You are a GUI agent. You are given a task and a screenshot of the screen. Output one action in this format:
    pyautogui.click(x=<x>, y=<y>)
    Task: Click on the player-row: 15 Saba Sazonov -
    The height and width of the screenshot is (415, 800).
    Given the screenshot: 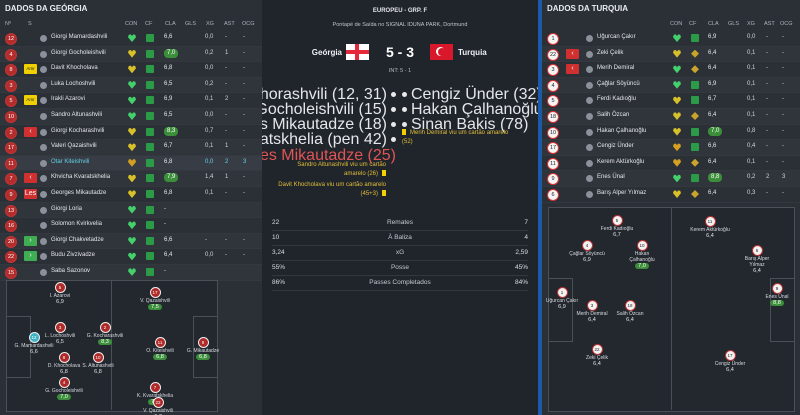 What is the action you would take?
    pyautogui.click(x=133, y=272)
    